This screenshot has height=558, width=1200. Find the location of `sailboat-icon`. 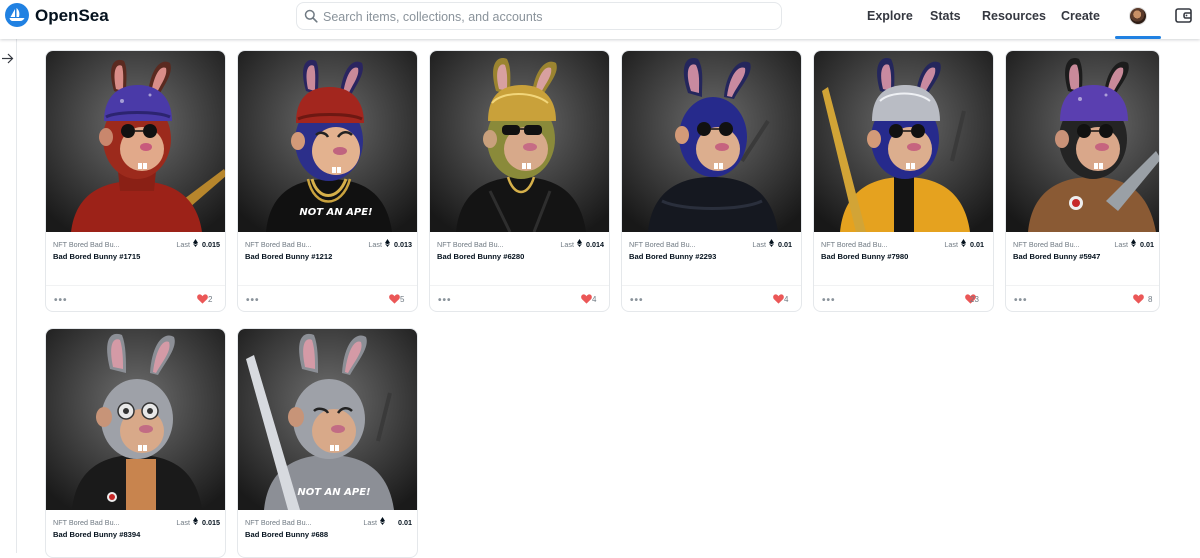

sailboat-icon is located at coordinates (17, 14).